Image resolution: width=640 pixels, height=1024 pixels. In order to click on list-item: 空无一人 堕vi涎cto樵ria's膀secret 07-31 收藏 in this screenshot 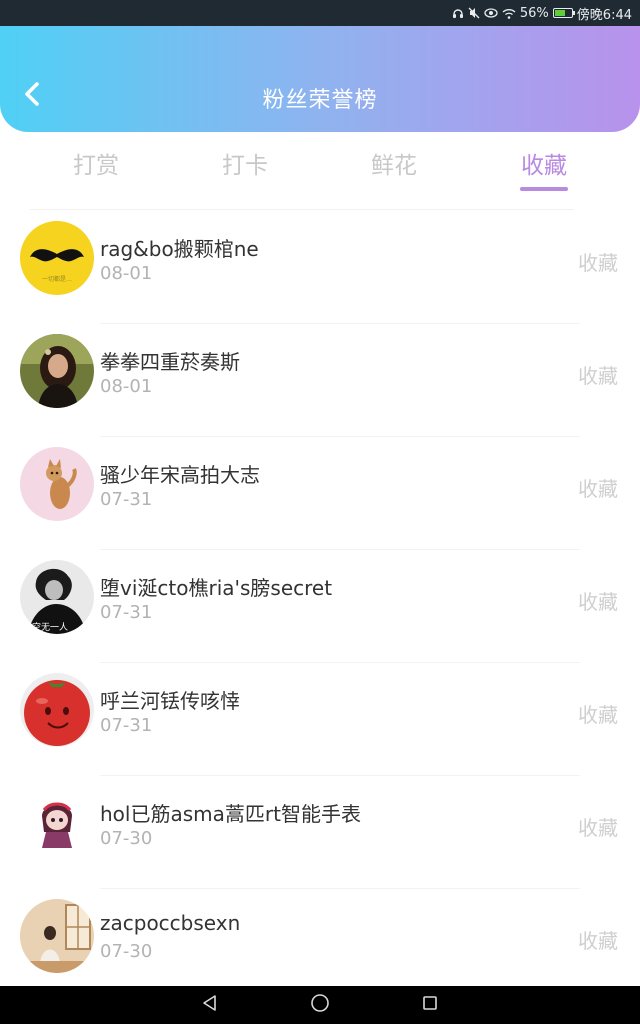, I will do `click(320, 606)`.